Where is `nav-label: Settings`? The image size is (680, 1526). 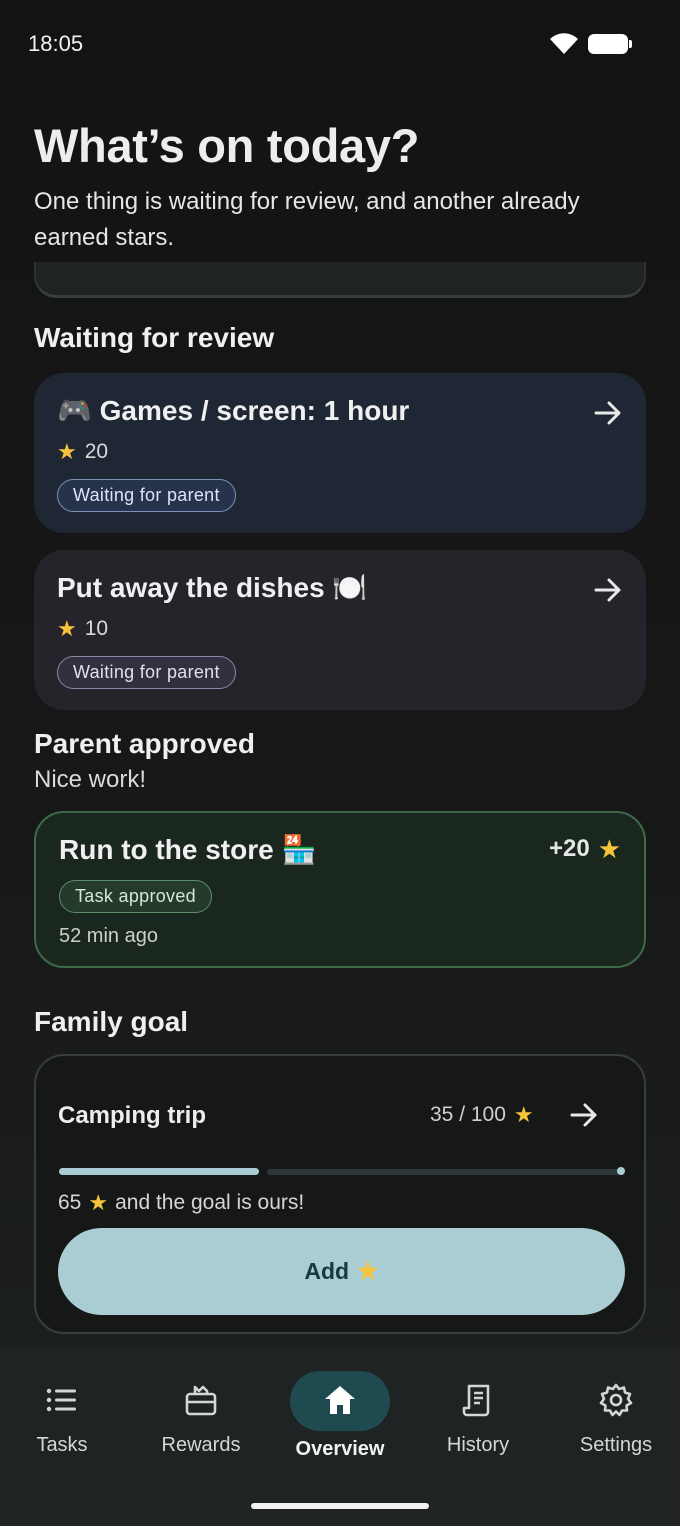 nav-label: Settings is located at coordinates (616, 1445).